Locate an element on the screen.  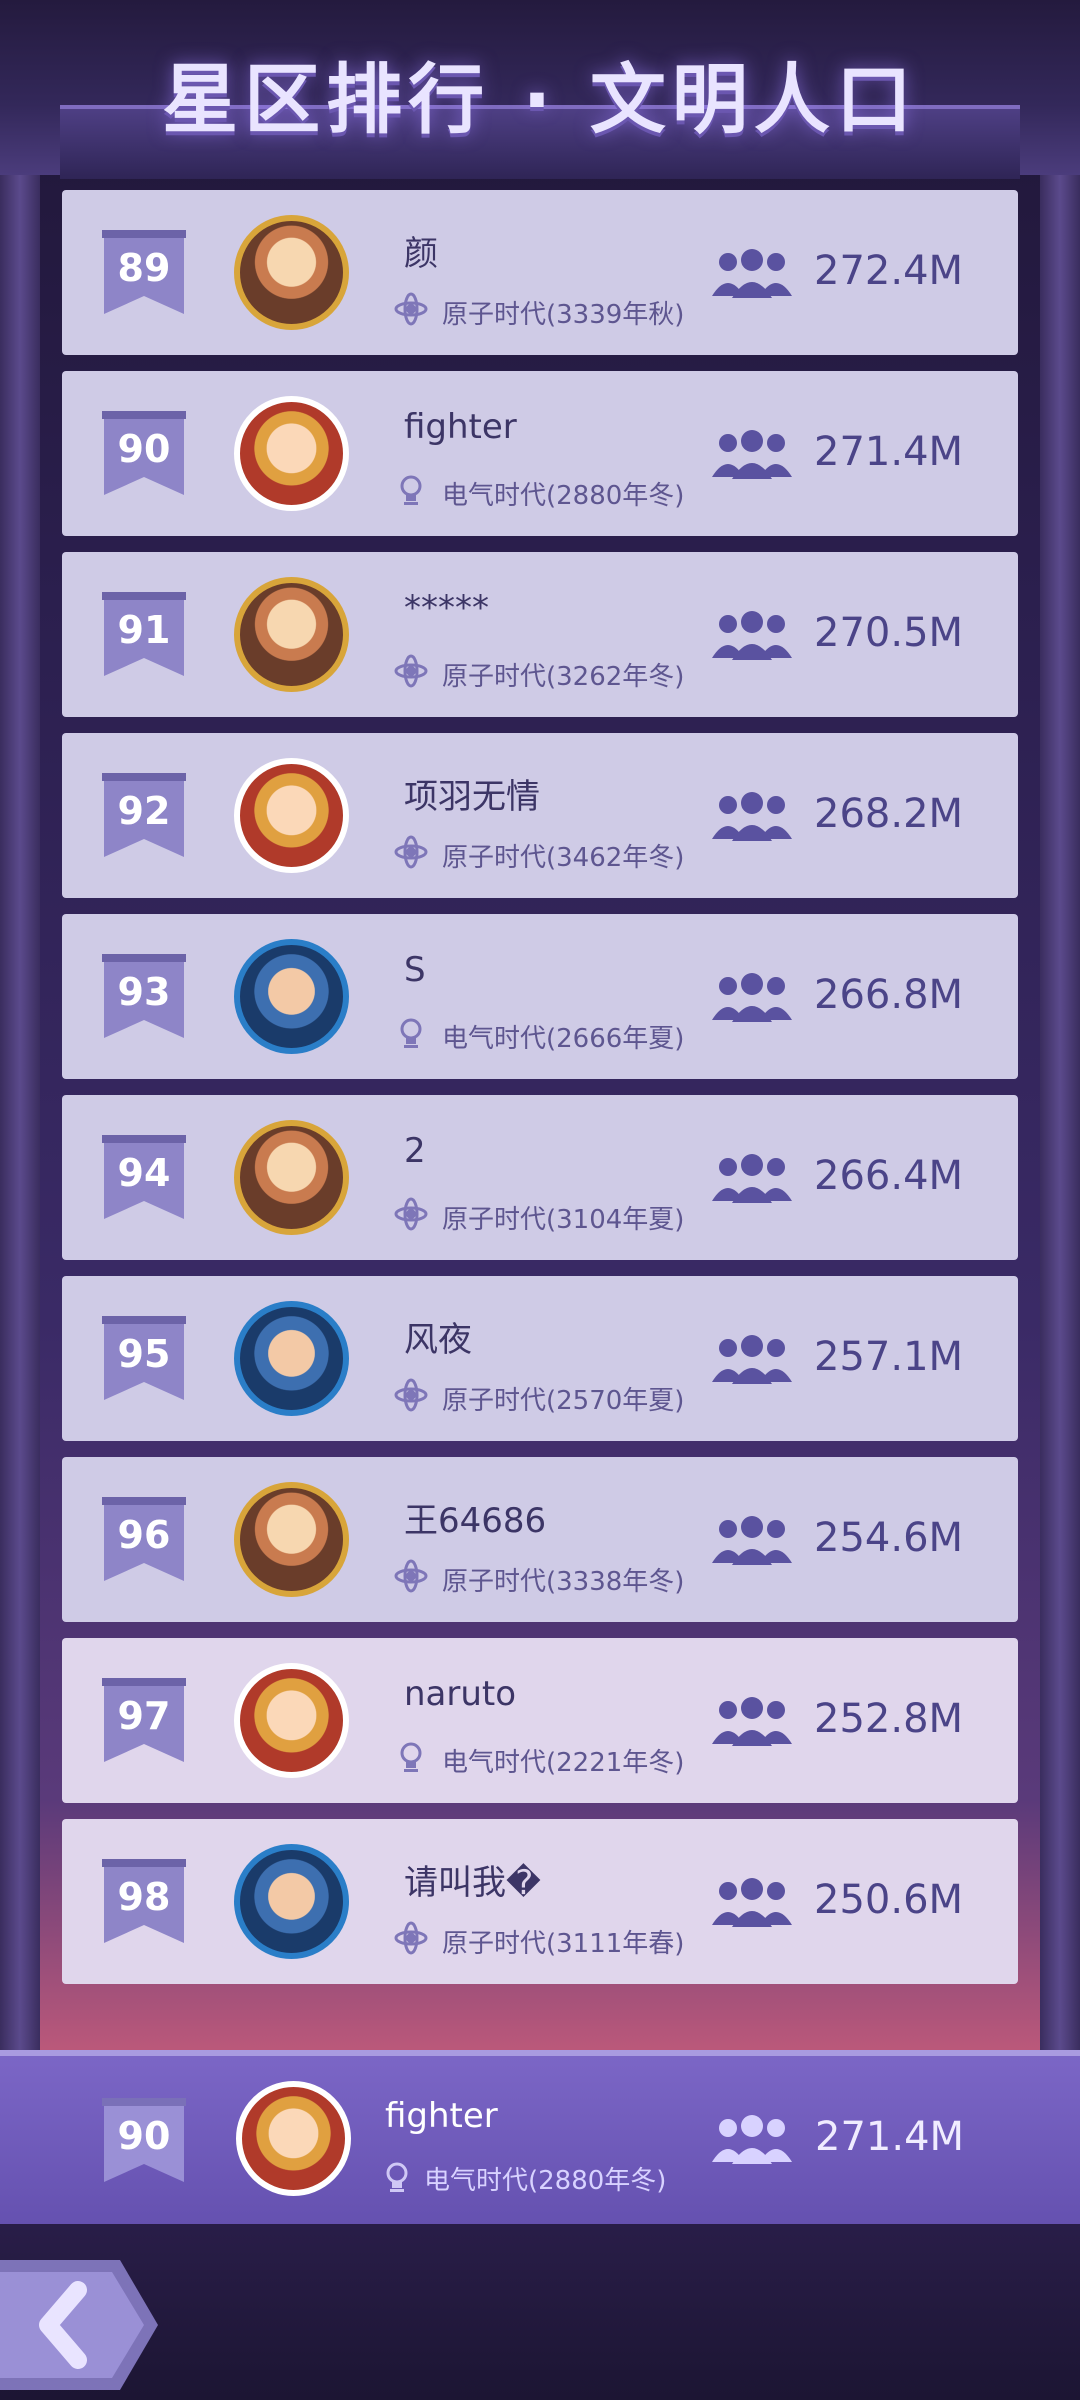
ranking-row: 93 S 电气时代(2666年夏) 266.8M is located at coordinates (540, 996).